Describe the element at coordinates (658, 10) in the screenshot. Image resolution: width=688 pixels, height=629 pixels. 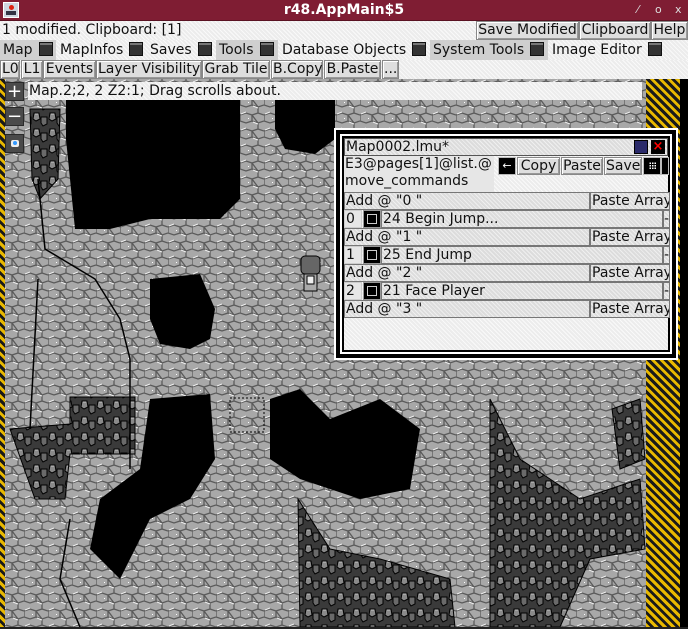
I see `maximize-icon: o` at that location.